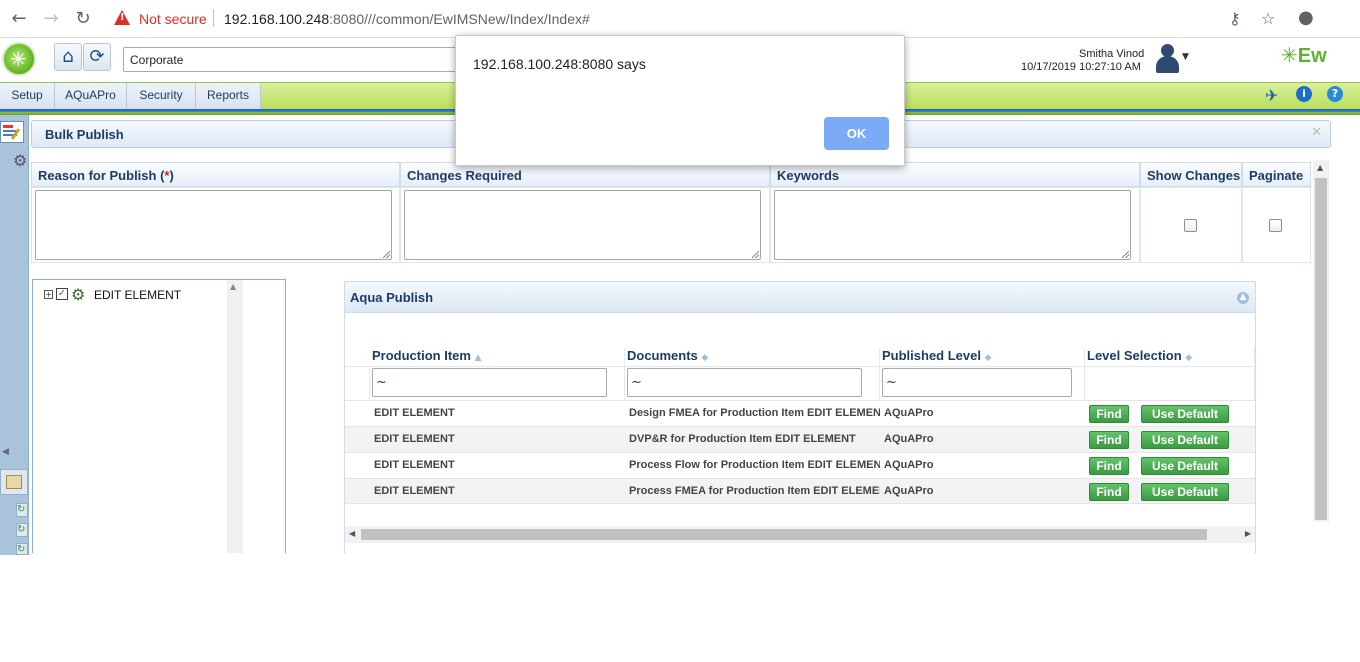  What do you see at coordinates (235, 416) in the screenshot?
I see `tree-scrollbar` at bounding box center [235, 416].